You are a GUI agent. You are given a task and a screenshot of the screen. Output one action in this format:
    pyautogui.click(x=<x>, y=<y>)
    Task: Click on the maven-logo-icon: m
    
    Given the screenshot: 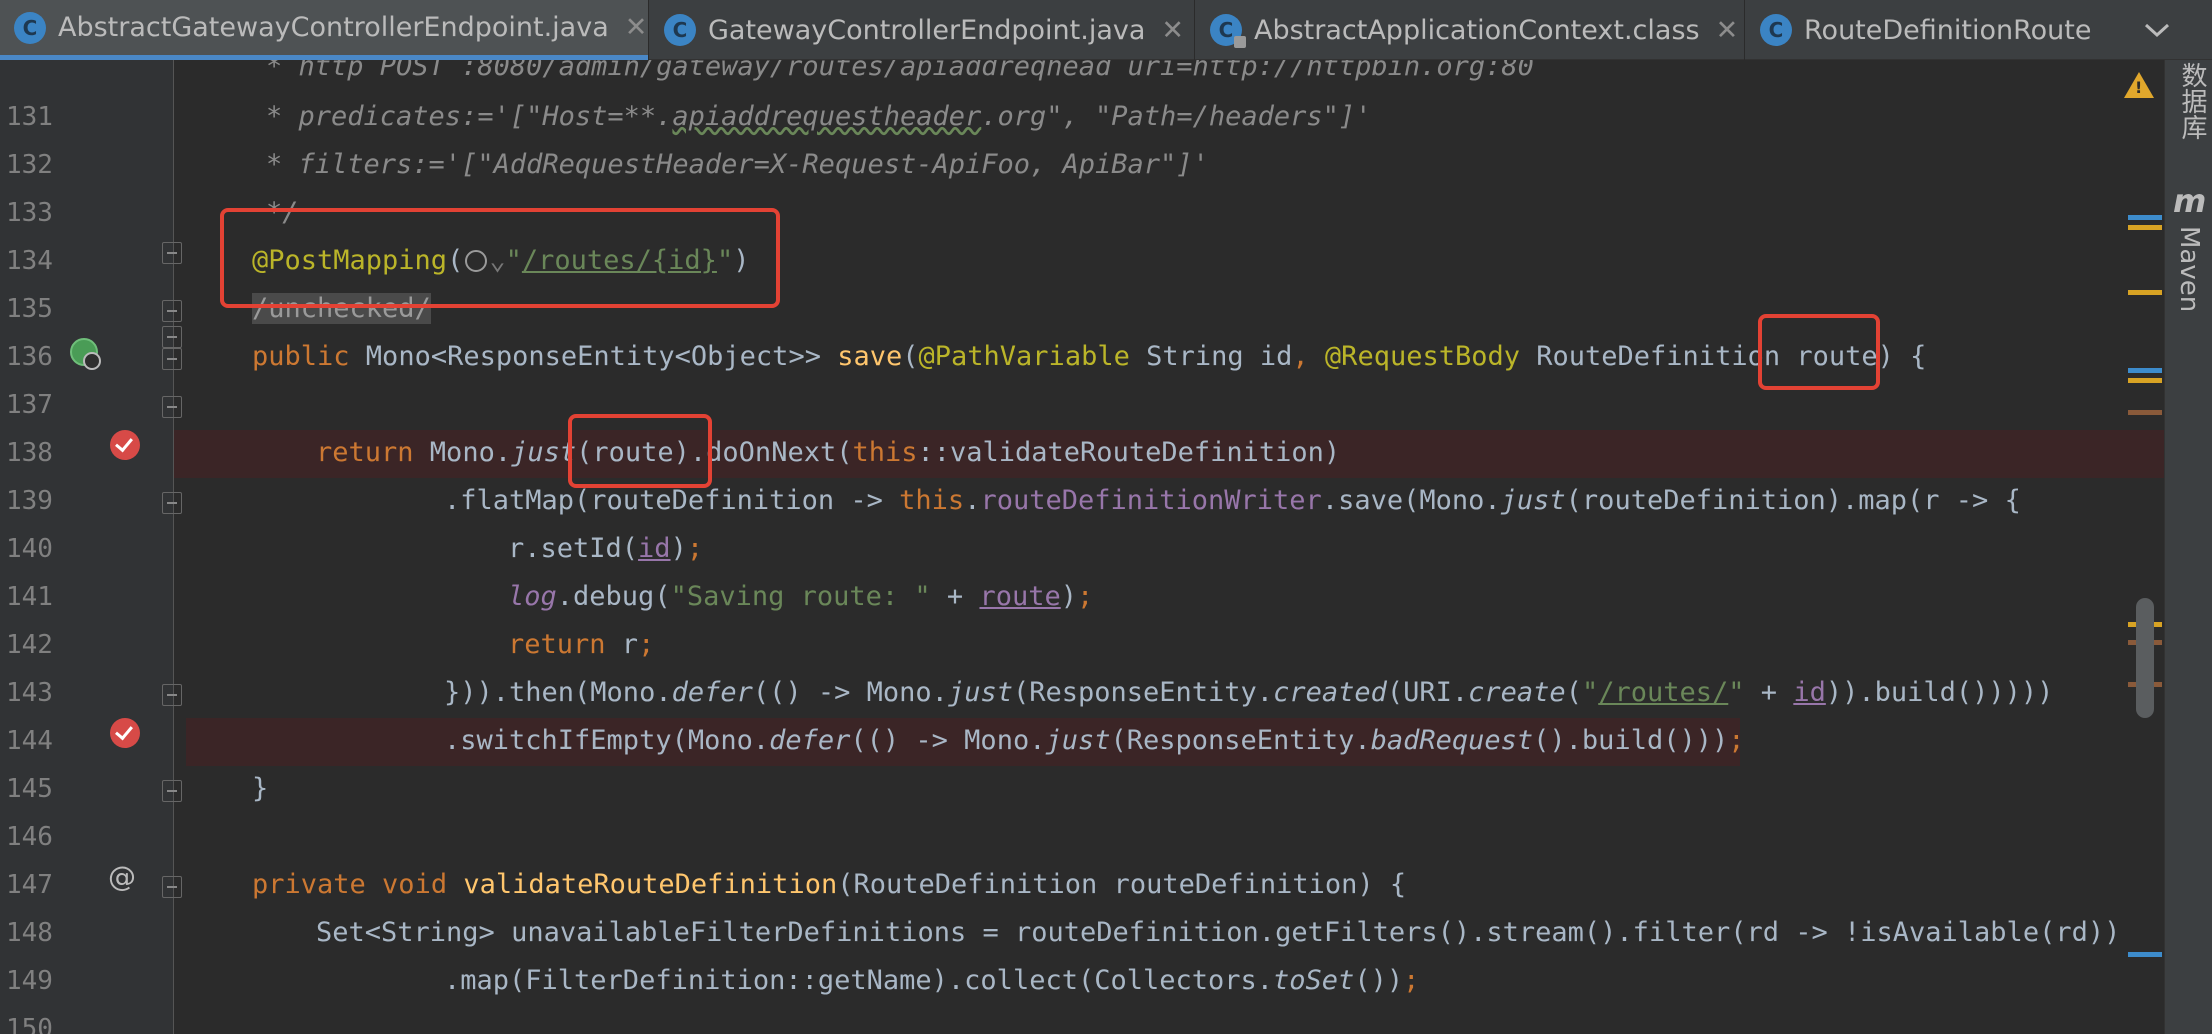 What is the action you would take?
    pyautogui.click(x=2190, y=201)
    